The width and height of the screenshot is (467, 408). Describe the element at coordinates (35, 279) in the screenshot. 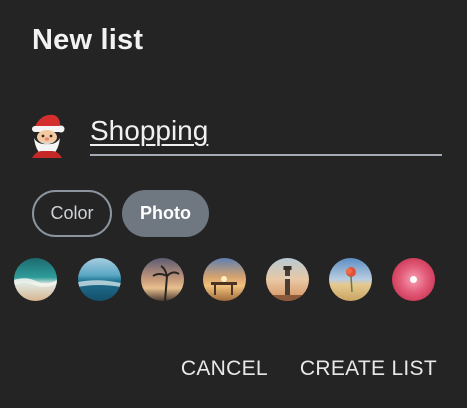

I see `beach-waves-photo` at that location.